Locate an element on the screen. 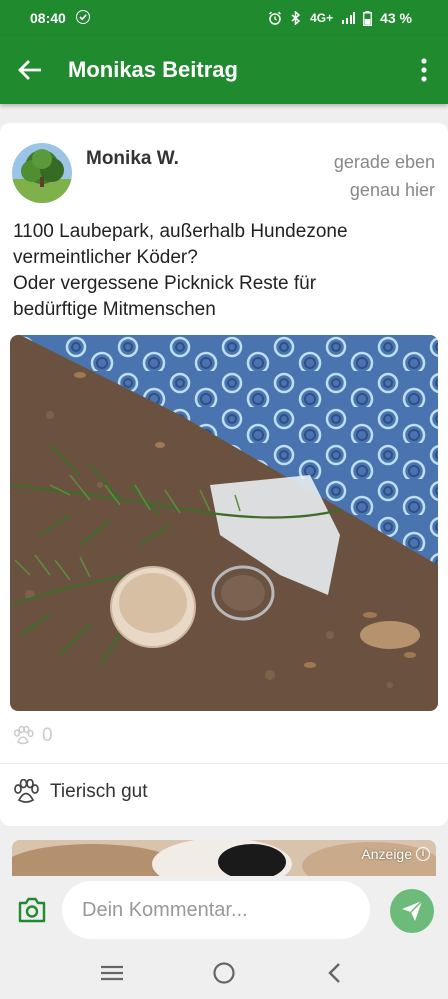 The width and height of the screenshot is (448, 999). page-title: Monikas Beitrag is located at coordinates (153, 69).